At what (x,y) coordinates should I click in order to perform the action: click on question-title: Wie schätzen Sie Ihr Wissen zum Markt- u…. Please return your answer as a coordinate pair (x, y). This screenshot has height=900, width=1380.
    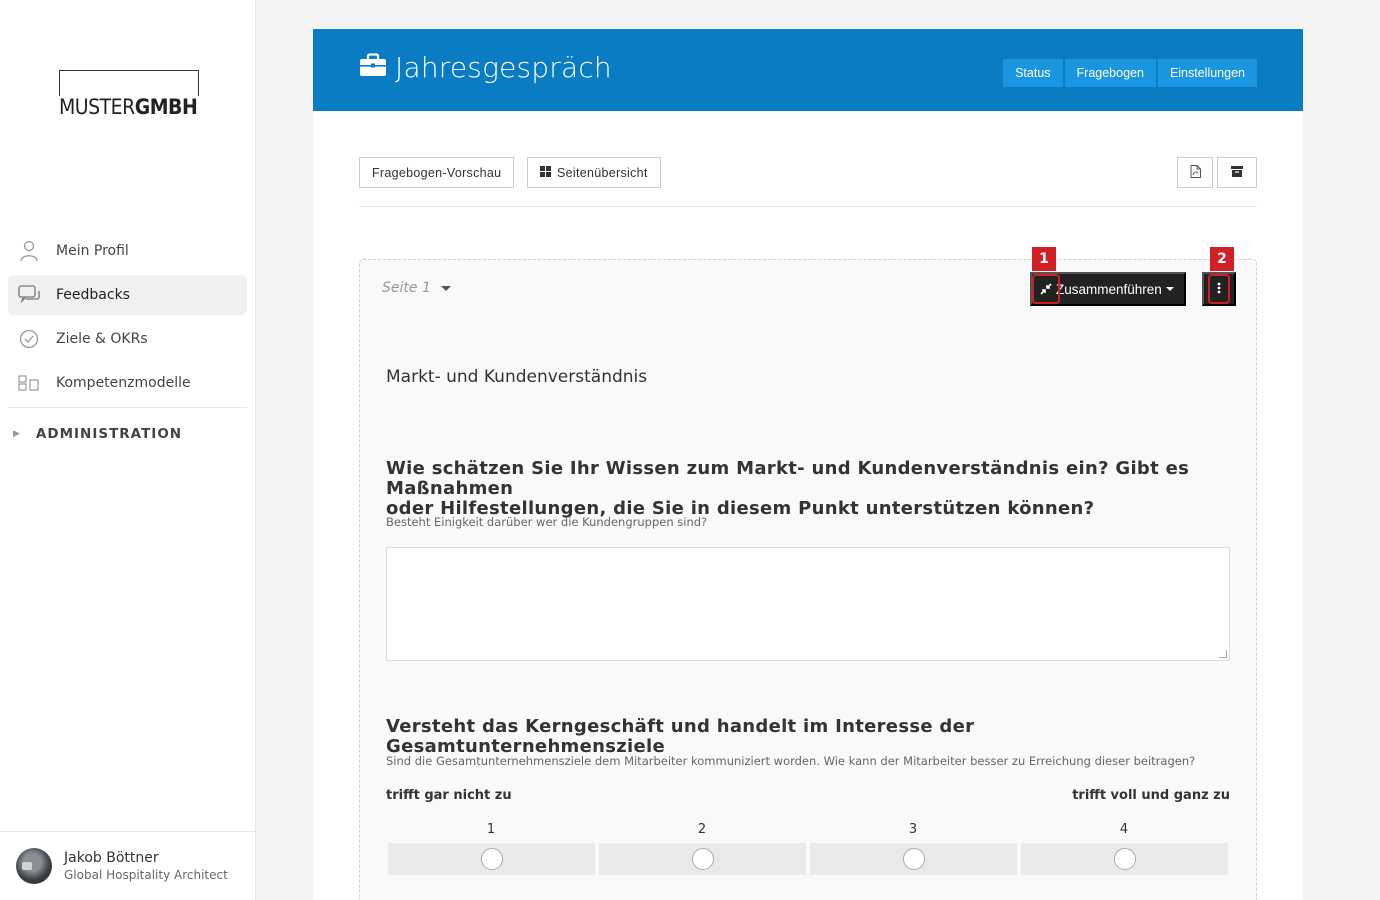
    Looking at the image, I should click on (821, 489).